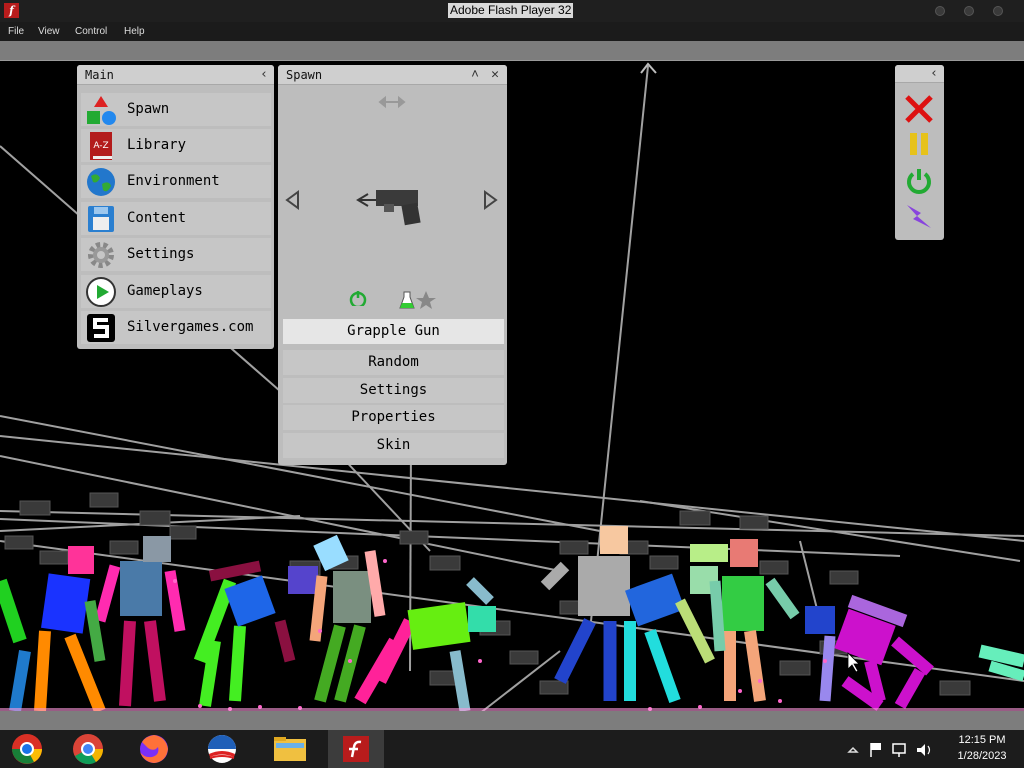  What do you see at coordinates (418, 300) in the screenshot?
I see `flask-star-icon` at bounding box center [418, 300].